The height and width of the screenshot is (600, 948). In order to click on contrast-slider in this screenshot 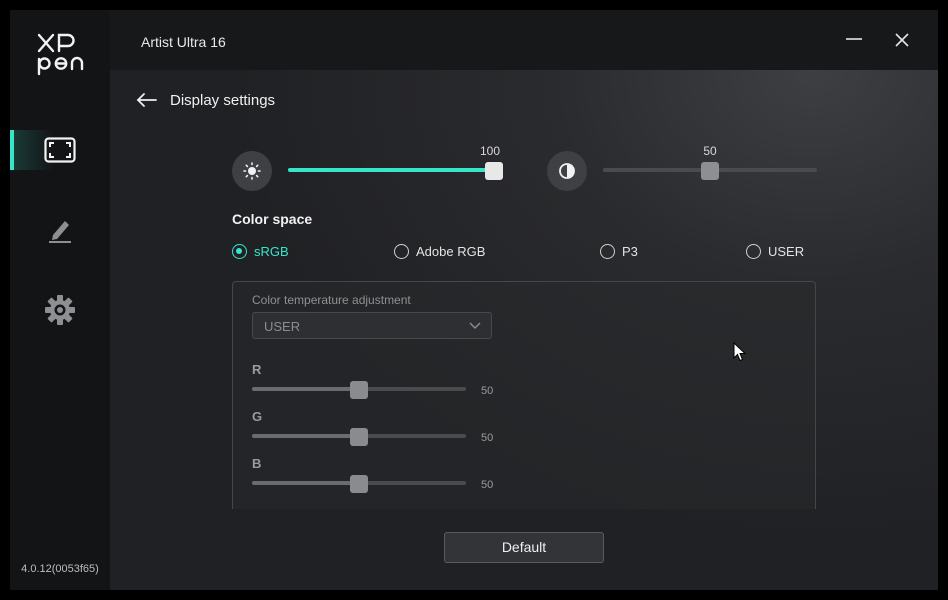, I will do `click(710, 171)`.